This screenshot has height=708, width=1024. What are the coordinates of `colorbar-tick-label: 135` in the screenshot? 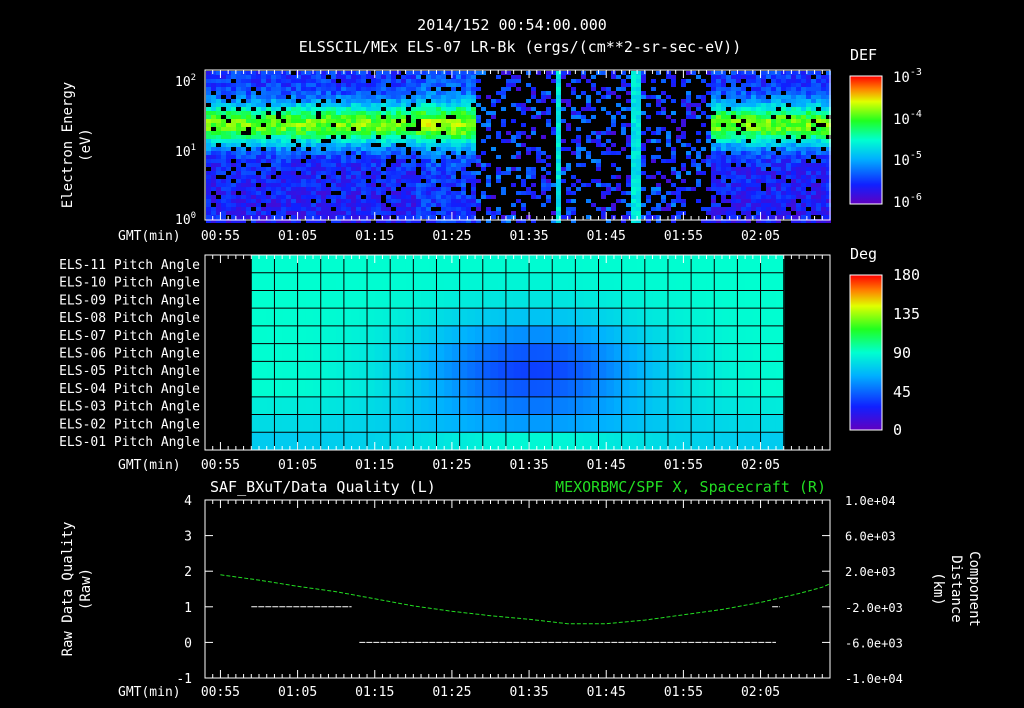 It's located at (906, 314).